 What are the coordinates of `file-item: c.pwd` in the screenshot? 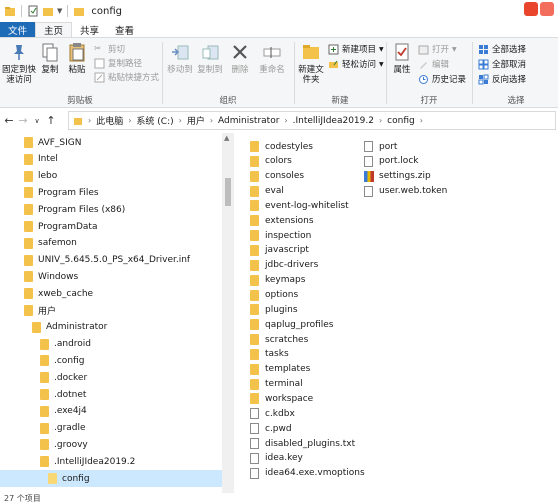 It's located at (271, 428).